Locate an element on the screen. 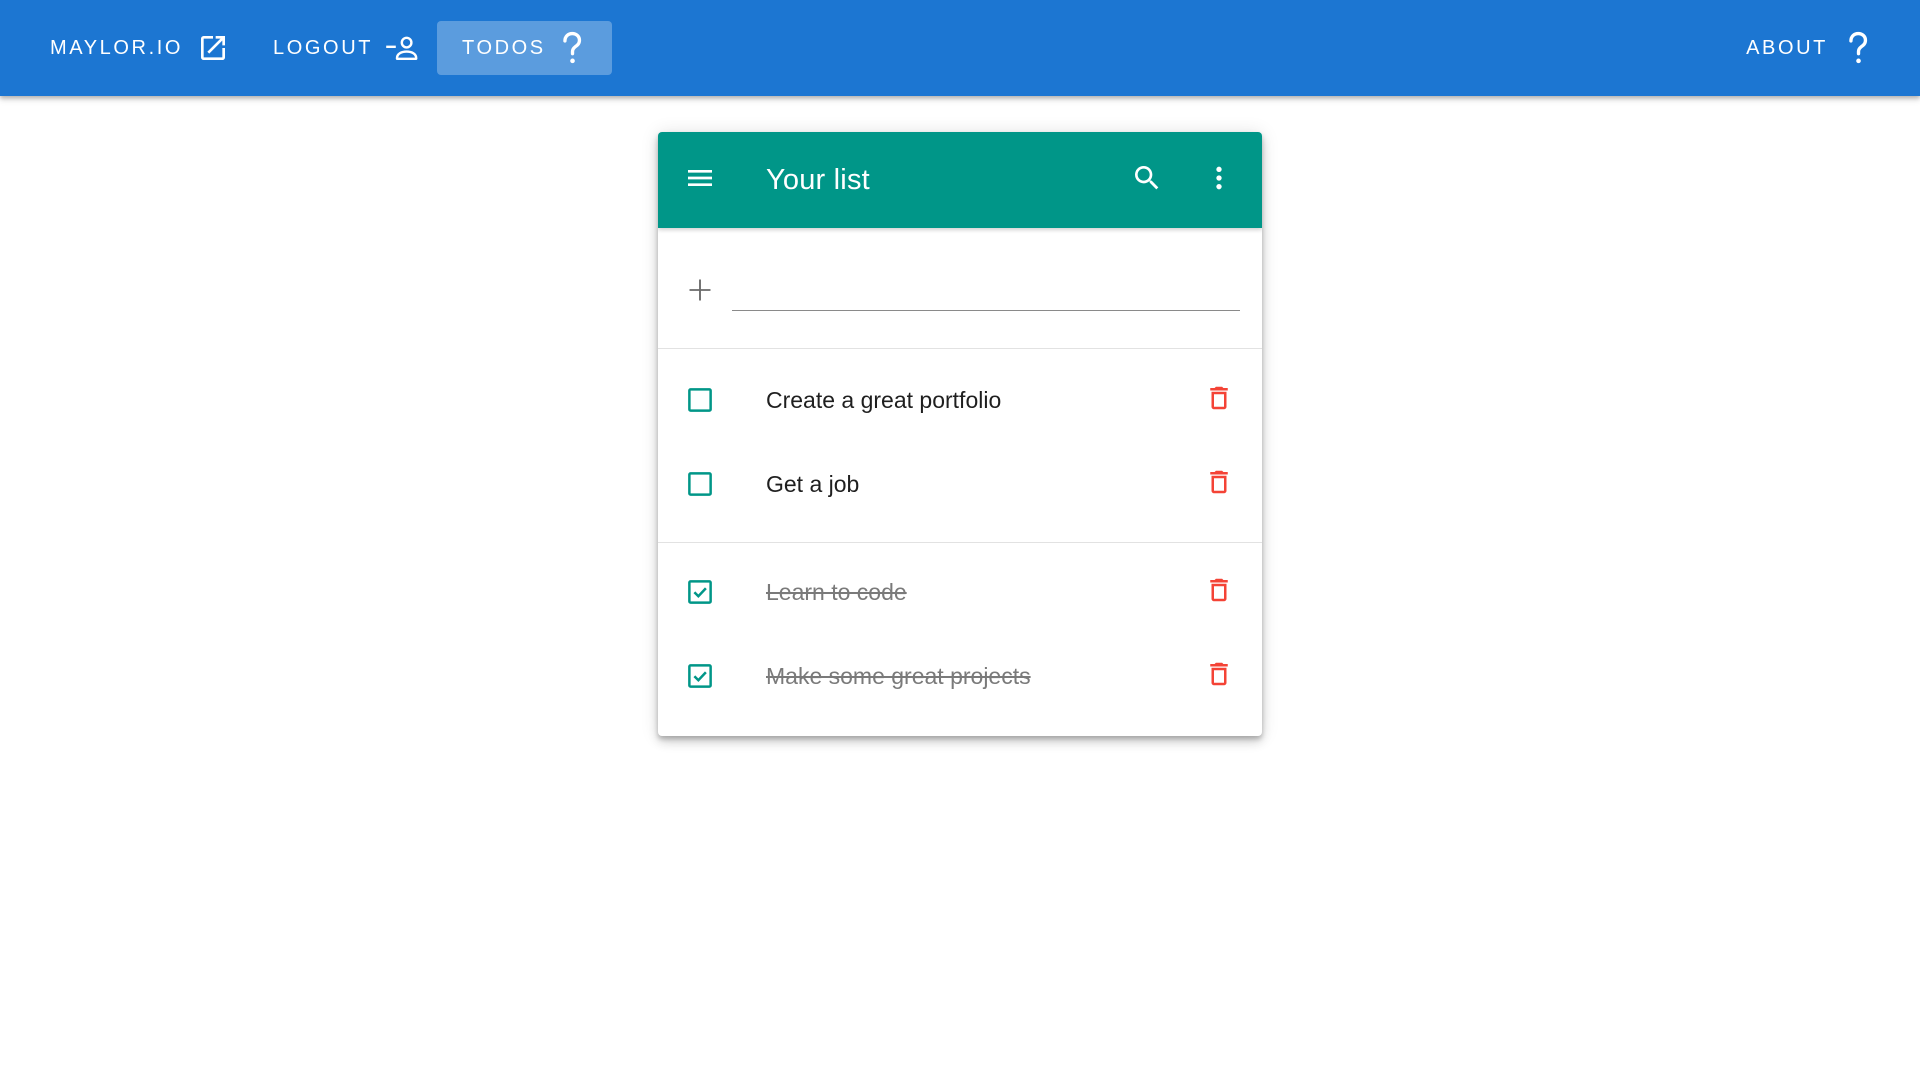 Image resolution: width=1920 pixels, height=1080 pixels. menu-button is located at coordinates (700, 180).